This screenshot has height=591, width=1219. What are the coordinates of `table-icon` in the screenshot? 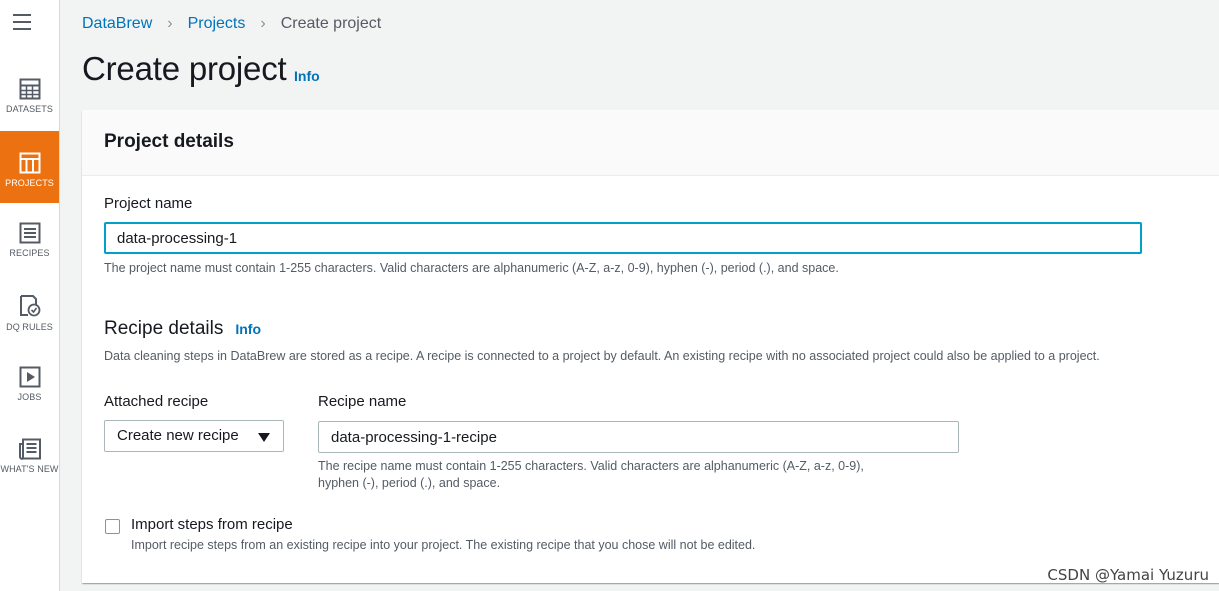 It's located at (29, 89).